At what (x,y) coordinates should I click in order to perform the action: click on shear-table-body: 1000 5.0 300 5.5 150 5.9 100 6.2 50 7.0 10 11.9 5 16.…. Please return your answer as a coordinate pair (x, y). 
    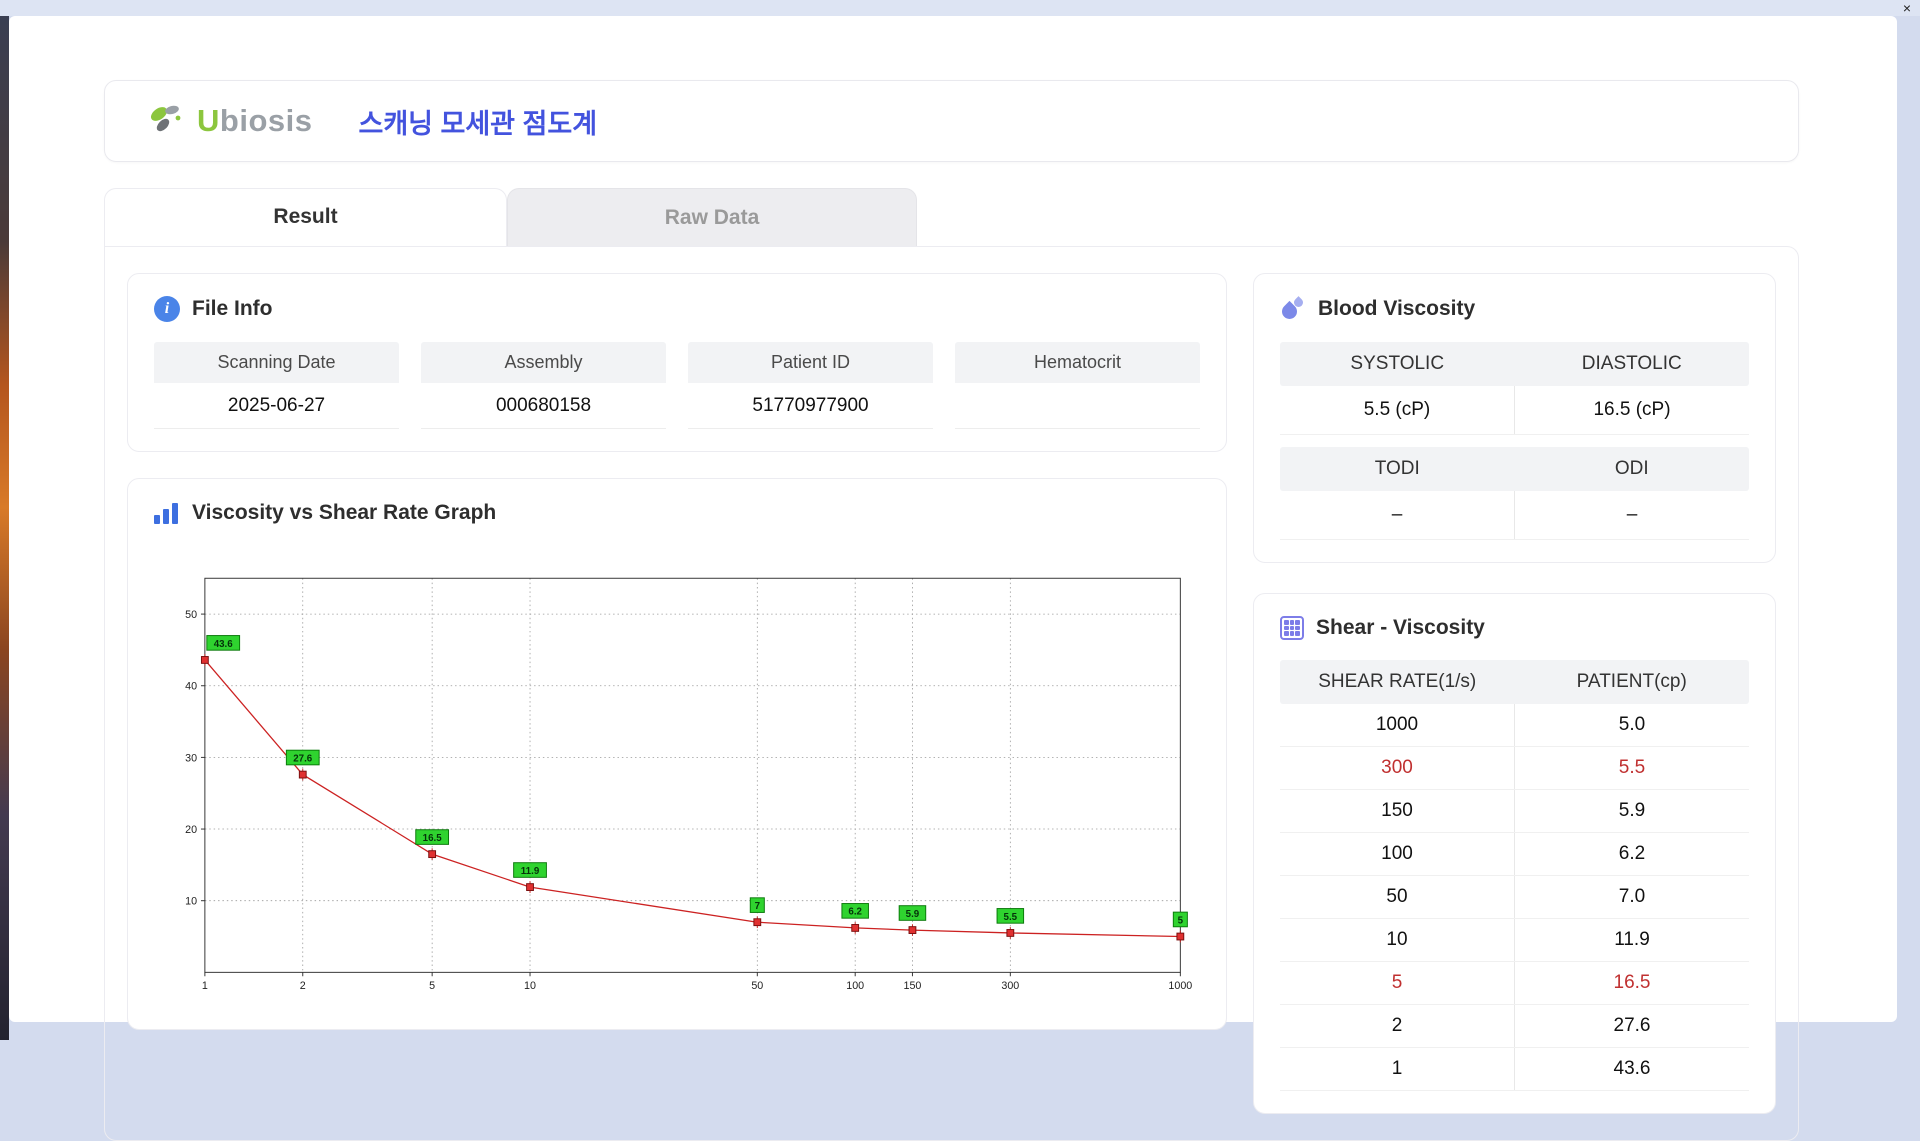
    Looking at the image, I should click on (1514, 897).